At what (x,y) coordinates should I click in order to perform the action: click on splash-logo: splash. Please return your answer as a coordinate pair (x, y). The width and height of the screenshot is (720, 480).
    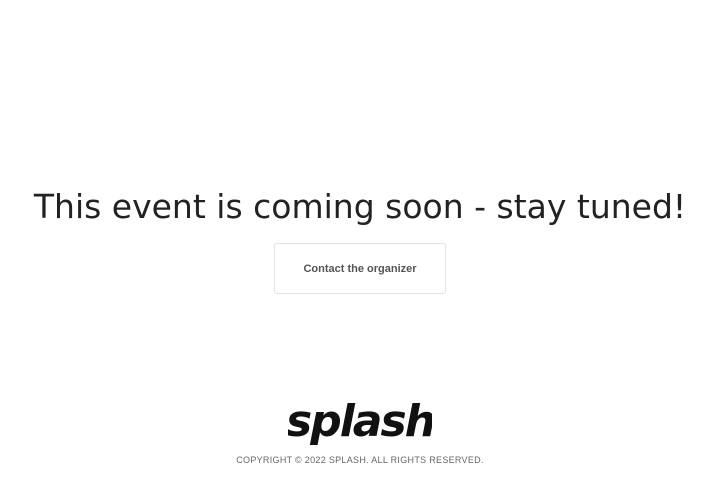
    Looking at the image, I should click on (360, 422).